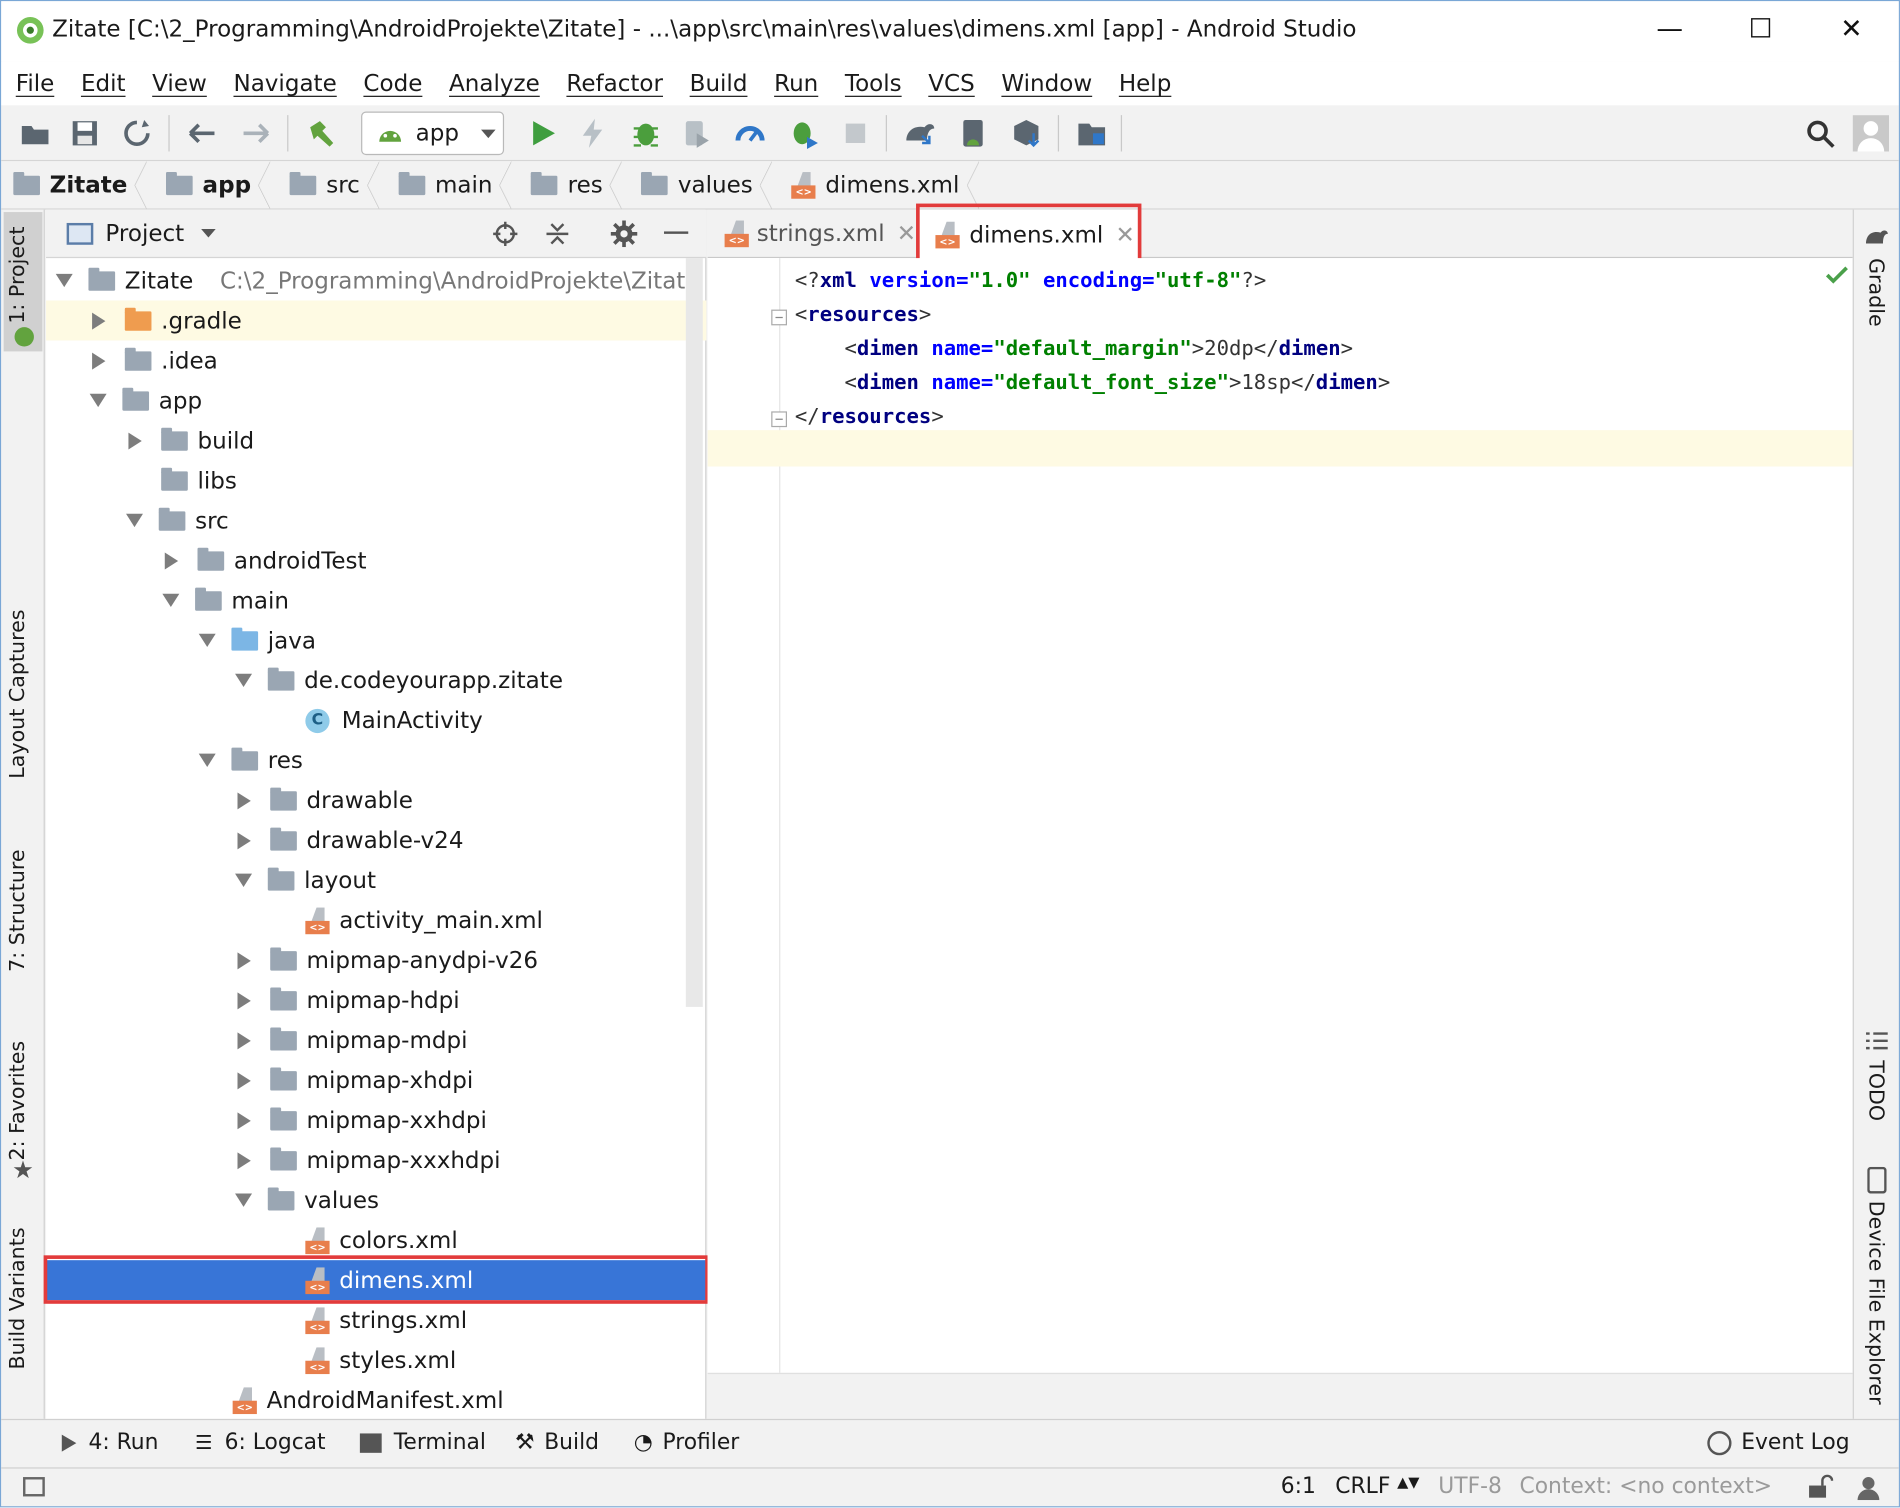 Image resolution: width=1900 pixels, height=1508 pixels. What do you see at coordinates (376, 960) in the screenshot?
I see `tree-item-mipmap-anydpi: mipmap-anydpi-v26` at bounding box center [376, 960].